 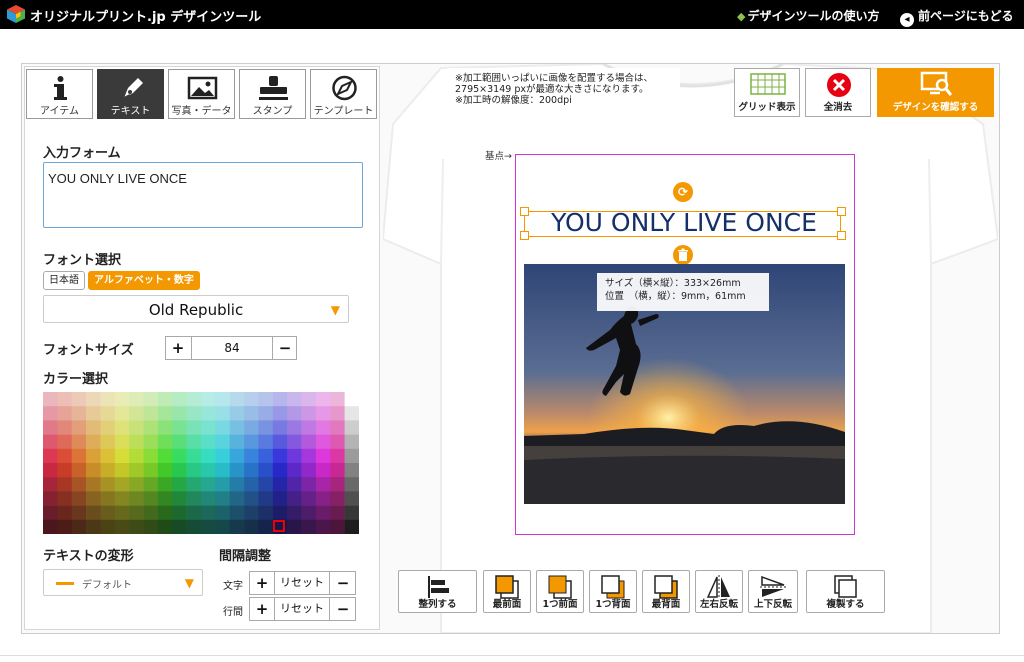 What do you see at coordinates (203, 195) in the screenshot?
I see `text-input` at bounding box center [203, 195].